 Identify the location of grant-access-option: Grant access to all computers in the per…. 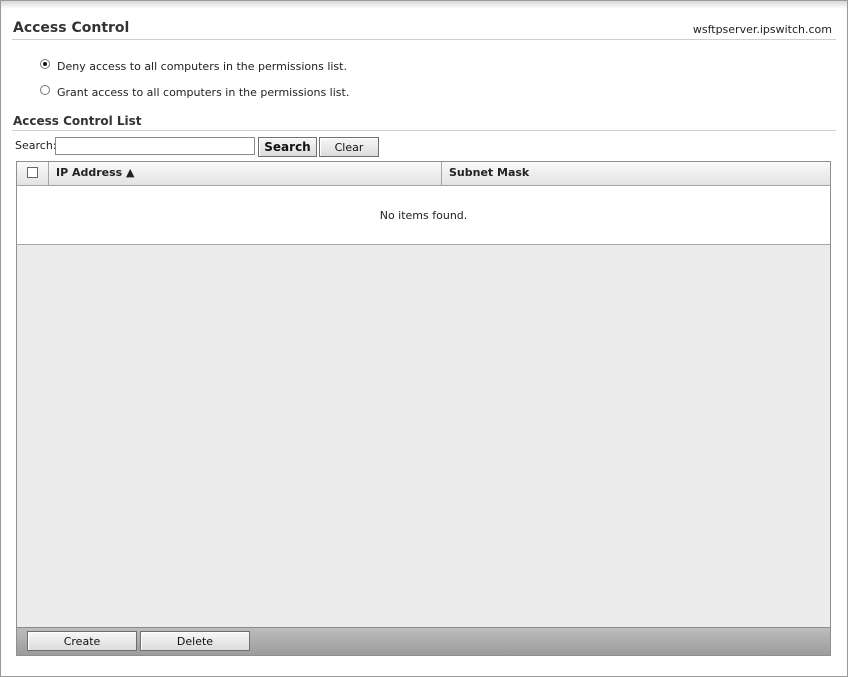
(195, 91).